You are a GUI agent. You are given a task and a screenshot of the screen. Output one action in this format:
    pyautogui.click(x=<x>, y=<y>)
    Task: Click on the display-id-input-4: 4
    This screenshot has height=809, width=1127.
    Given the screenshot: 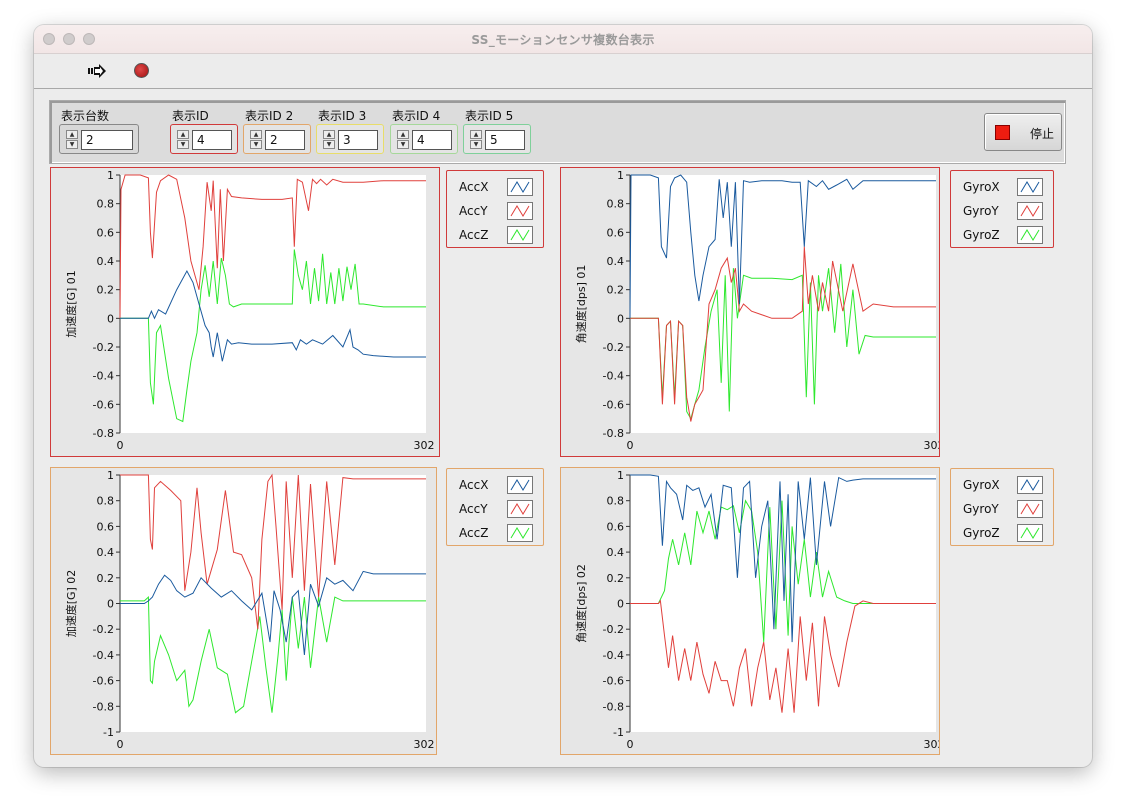 What is the action you would take?
    pyautogui.click(x=432, y=140)
    